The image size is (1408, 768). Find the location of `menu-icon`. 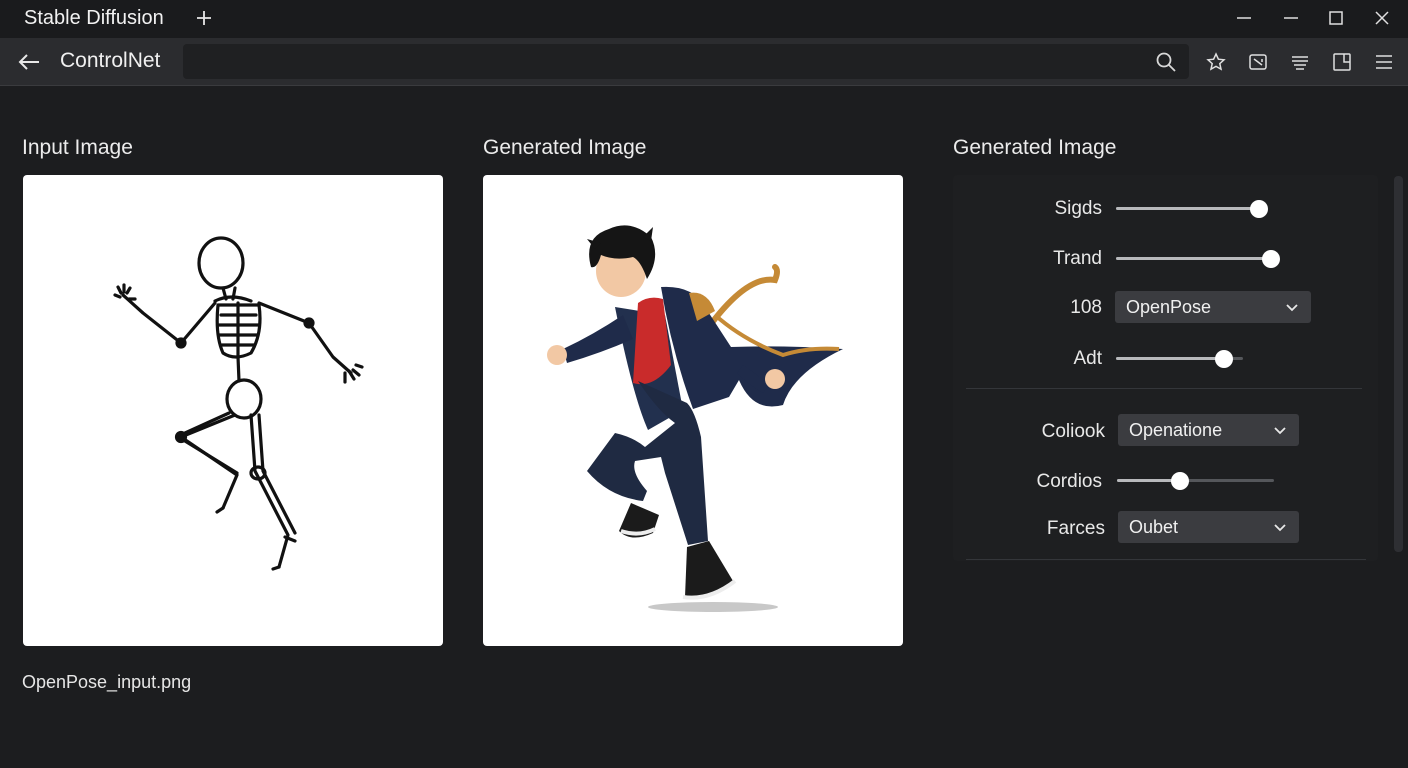

menu-icon is located at coordinates (1384, 62).